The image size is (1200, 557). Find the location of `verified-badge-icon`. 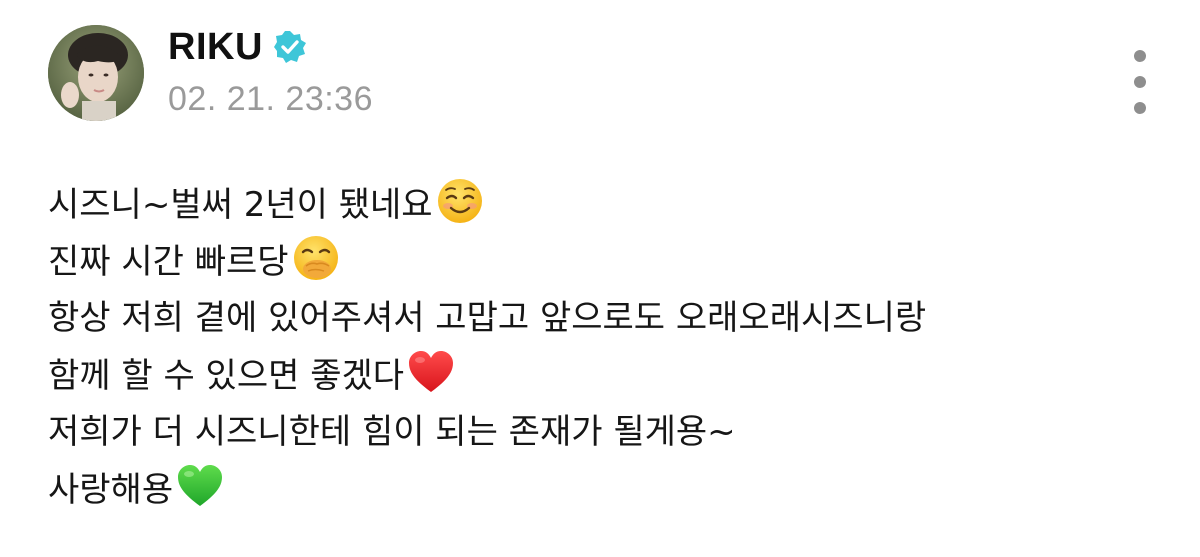

verified-badge-icon is located at coordinates (290, 47).